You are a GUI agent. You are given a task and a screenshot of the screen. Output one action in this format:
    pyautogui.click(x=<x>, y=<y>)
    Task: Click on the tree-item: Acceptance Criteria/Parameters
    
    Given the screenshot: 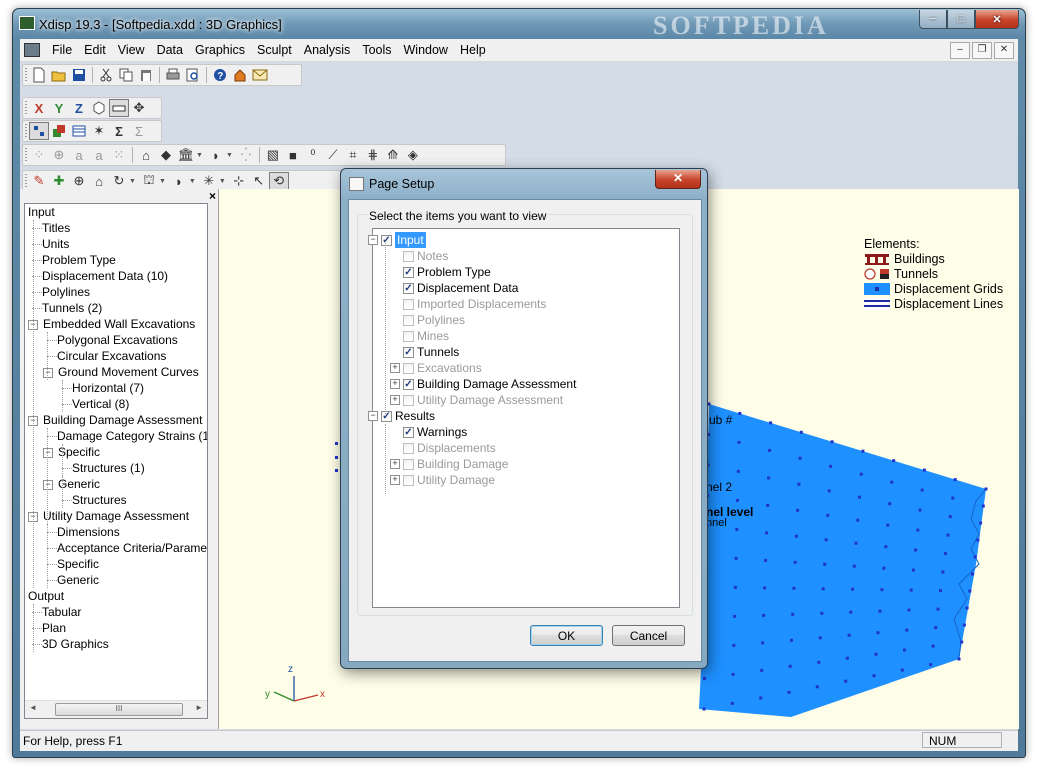 What is the action you would take?
    pyautogui.click(x=131, y=548)
    